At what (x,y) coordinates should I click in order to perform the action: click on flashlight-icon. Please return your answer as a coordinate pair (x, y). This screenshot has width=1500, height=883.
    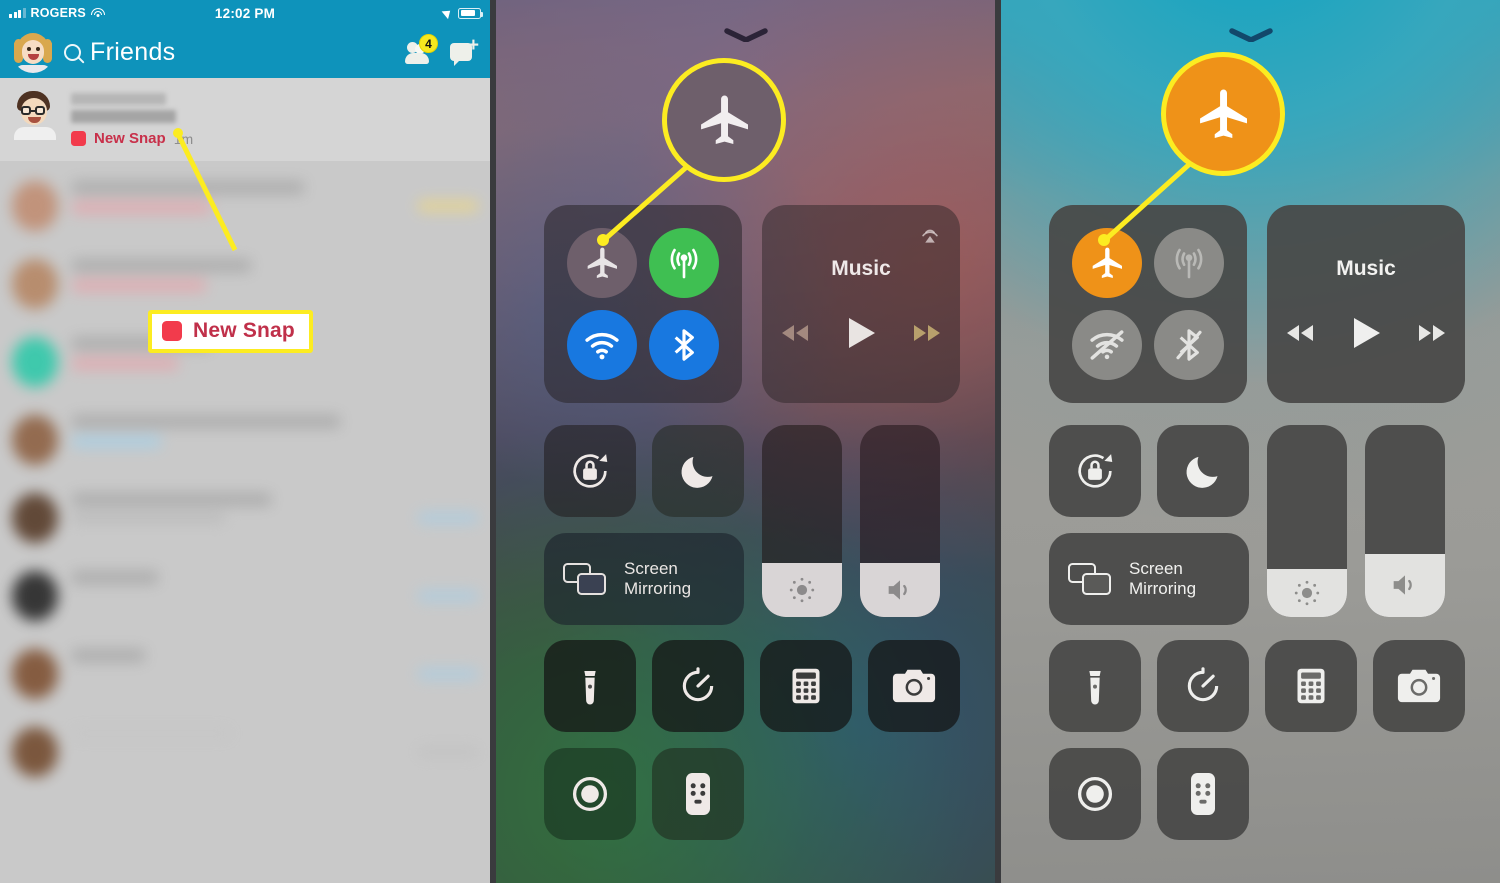
    Looking at the image, I should click on (590, 688).